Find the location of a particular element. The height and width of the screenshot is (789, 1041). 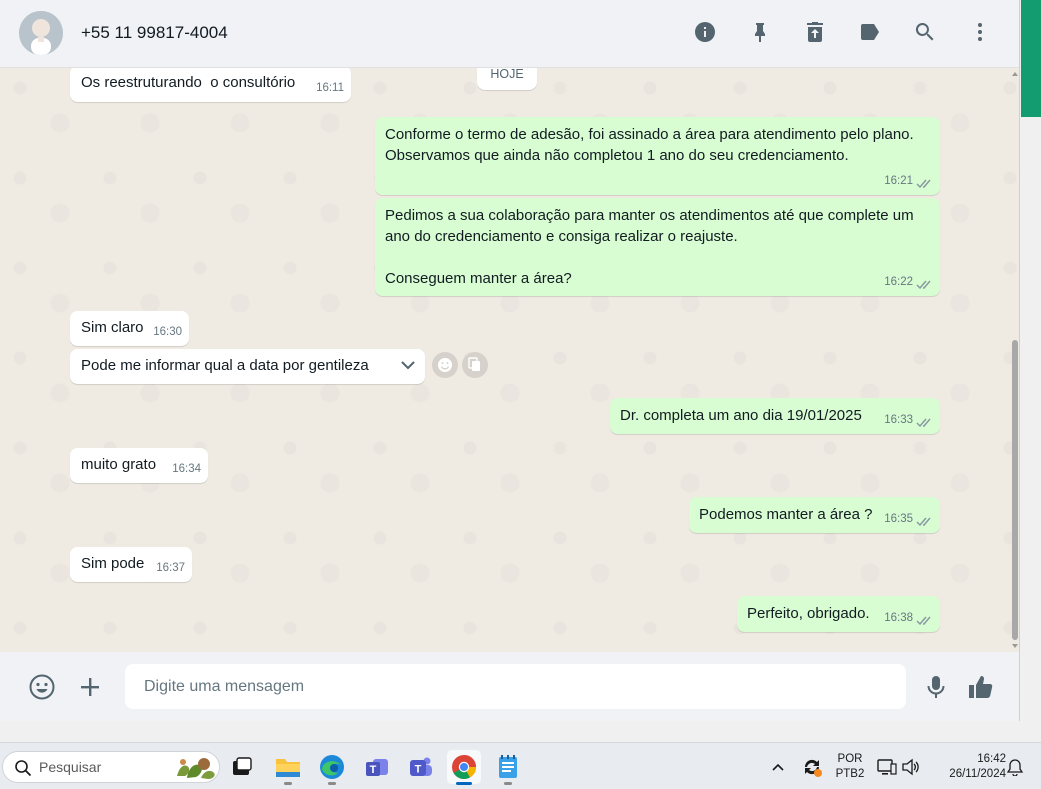

copy-icon is located at coordinates (475, 365).